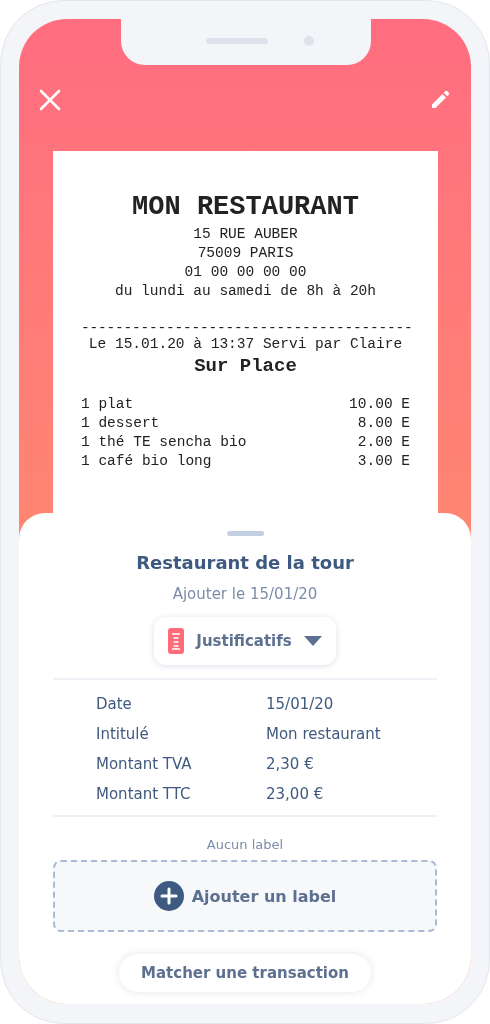 Image resolution: width=490 pixels, height=1024 pixels. What do you see at coordinates (144, 794) in the screenshot?
I see `detail-label: Montant TTC` at bounding box center [144, 794].